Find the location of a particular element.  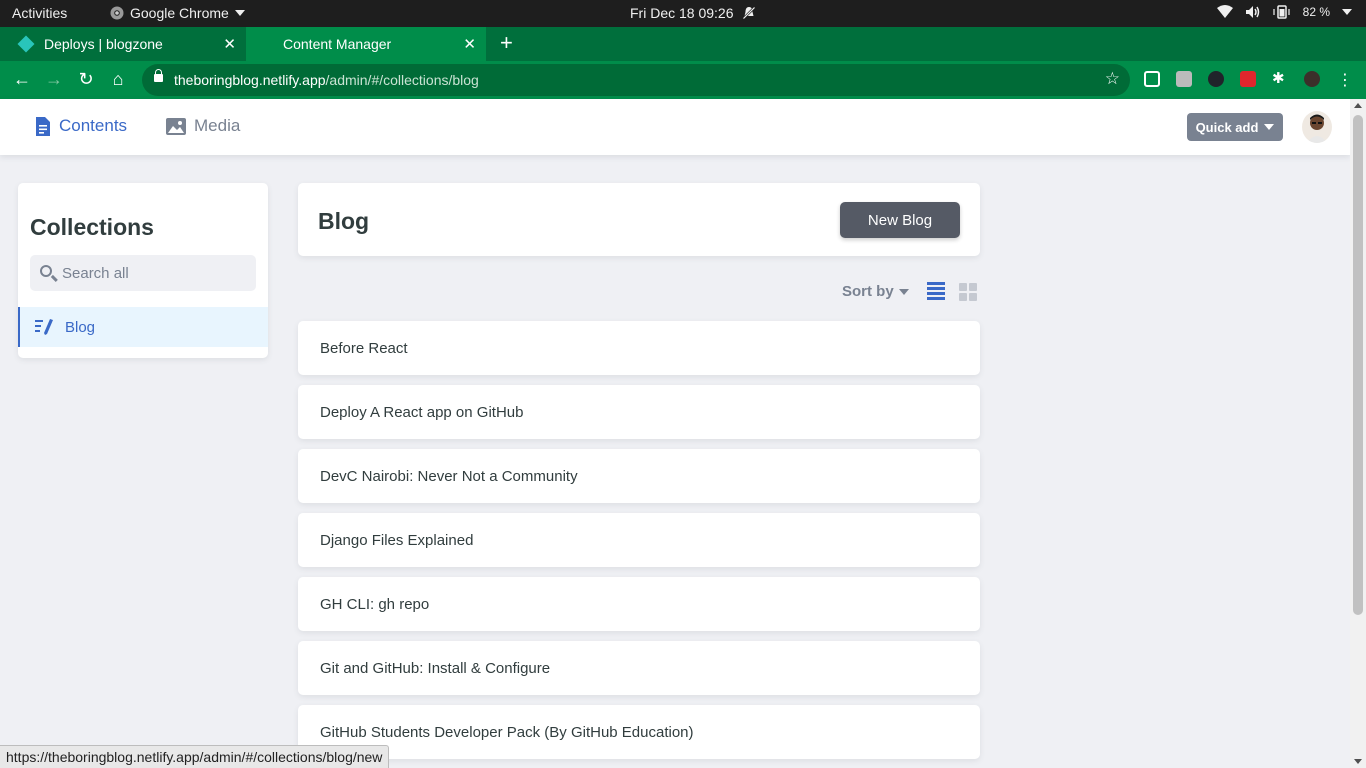

battery-percentage: 82 % is located at coordinates (1316, 12).